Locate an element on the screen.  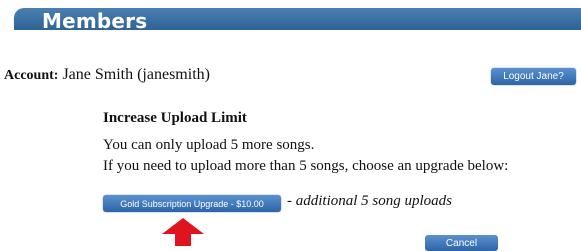
upgrade-description: - additional 5 song uploads is located at coordinates (370, 201).